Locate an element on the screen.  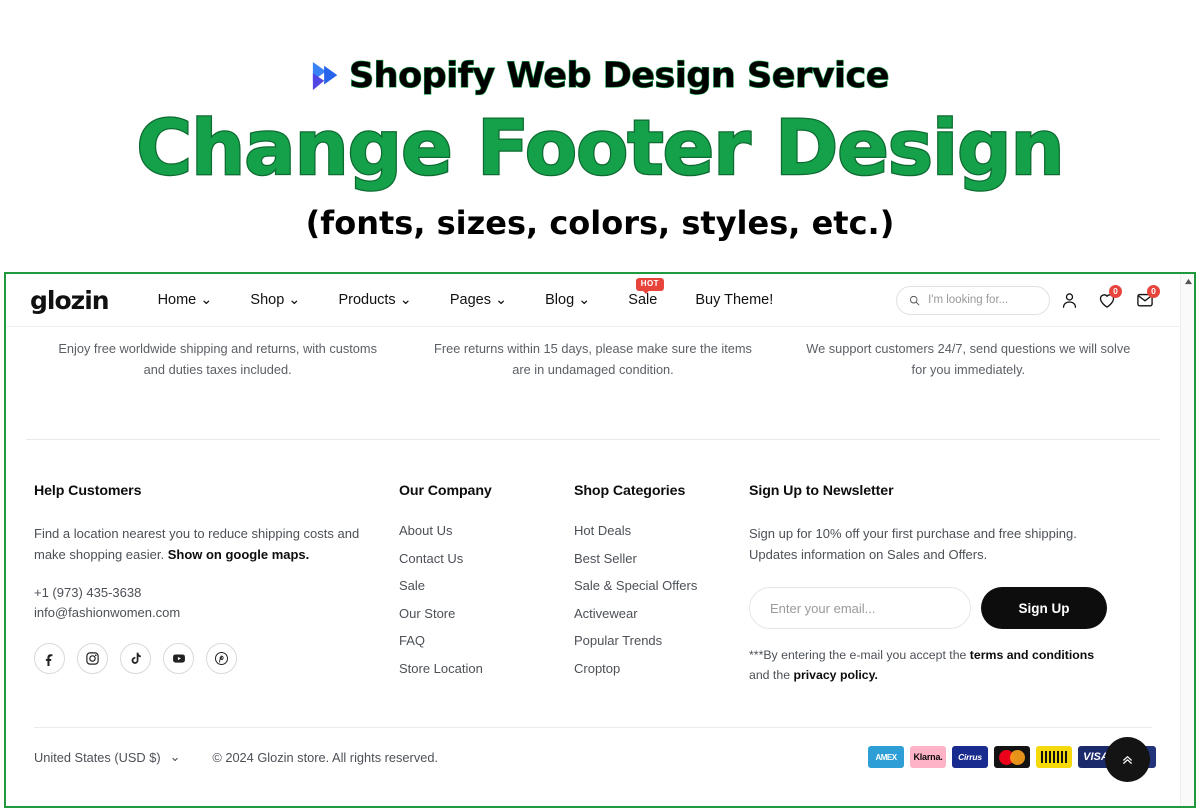
nav-label: Buy Theme! is located at coordinates (734, 300).